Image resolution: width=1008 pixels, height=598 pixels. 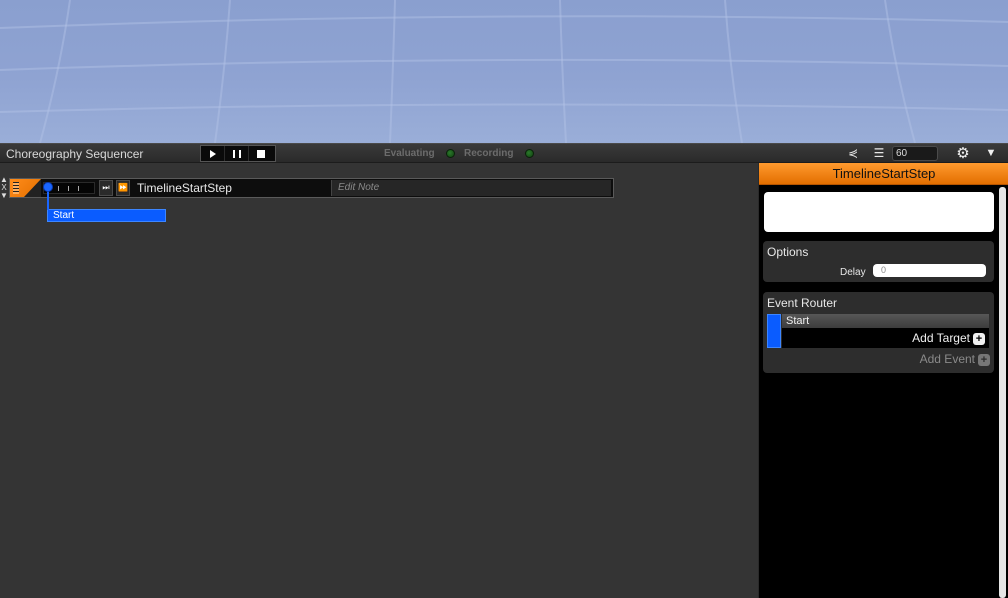 What do you see at coordinates (915, 153) in the screenshot?
I see `fps-field: 60` at bounding box center [915, 153].